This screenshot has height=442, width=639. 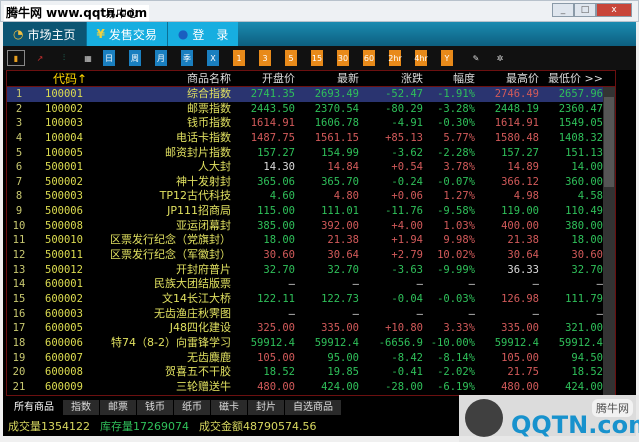 What do you see at coordinates (407, 255) in the screenshot?
I see `cell-5: +2.79` at bounding box center [407, 255].